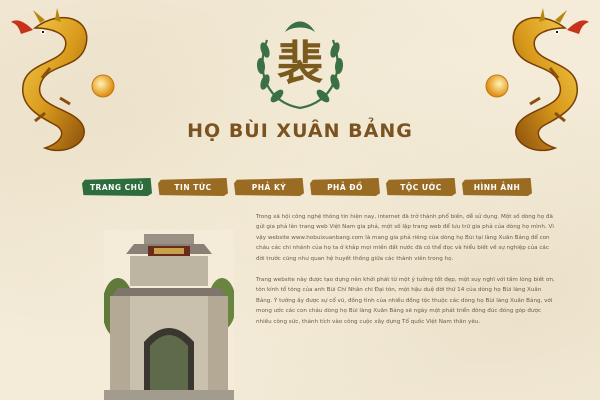 This screenshot has height=400, width=600. I want to click on logo-character: 裴, so click(300, 63).